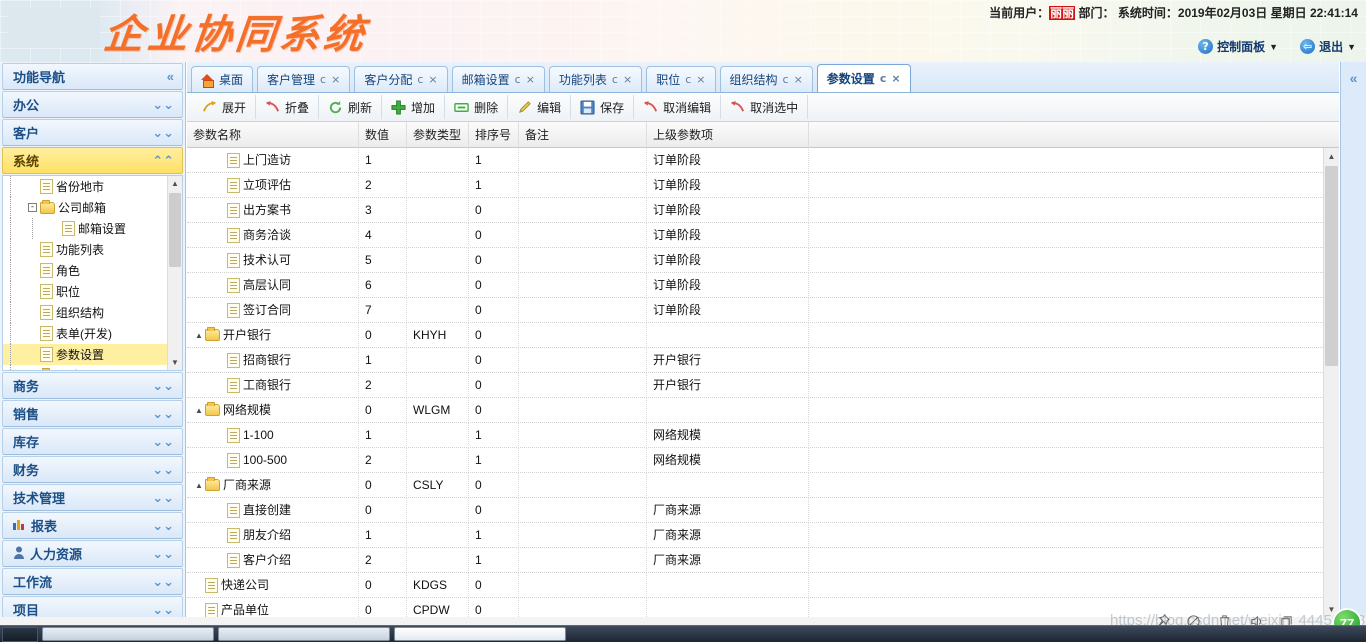 This screenshot has width=1366, height=642. What do you see at coordinates (351, 107) in the screenshot?
I see `toolbar-button-刷新: 刷新` at bounding box center [351, 107].